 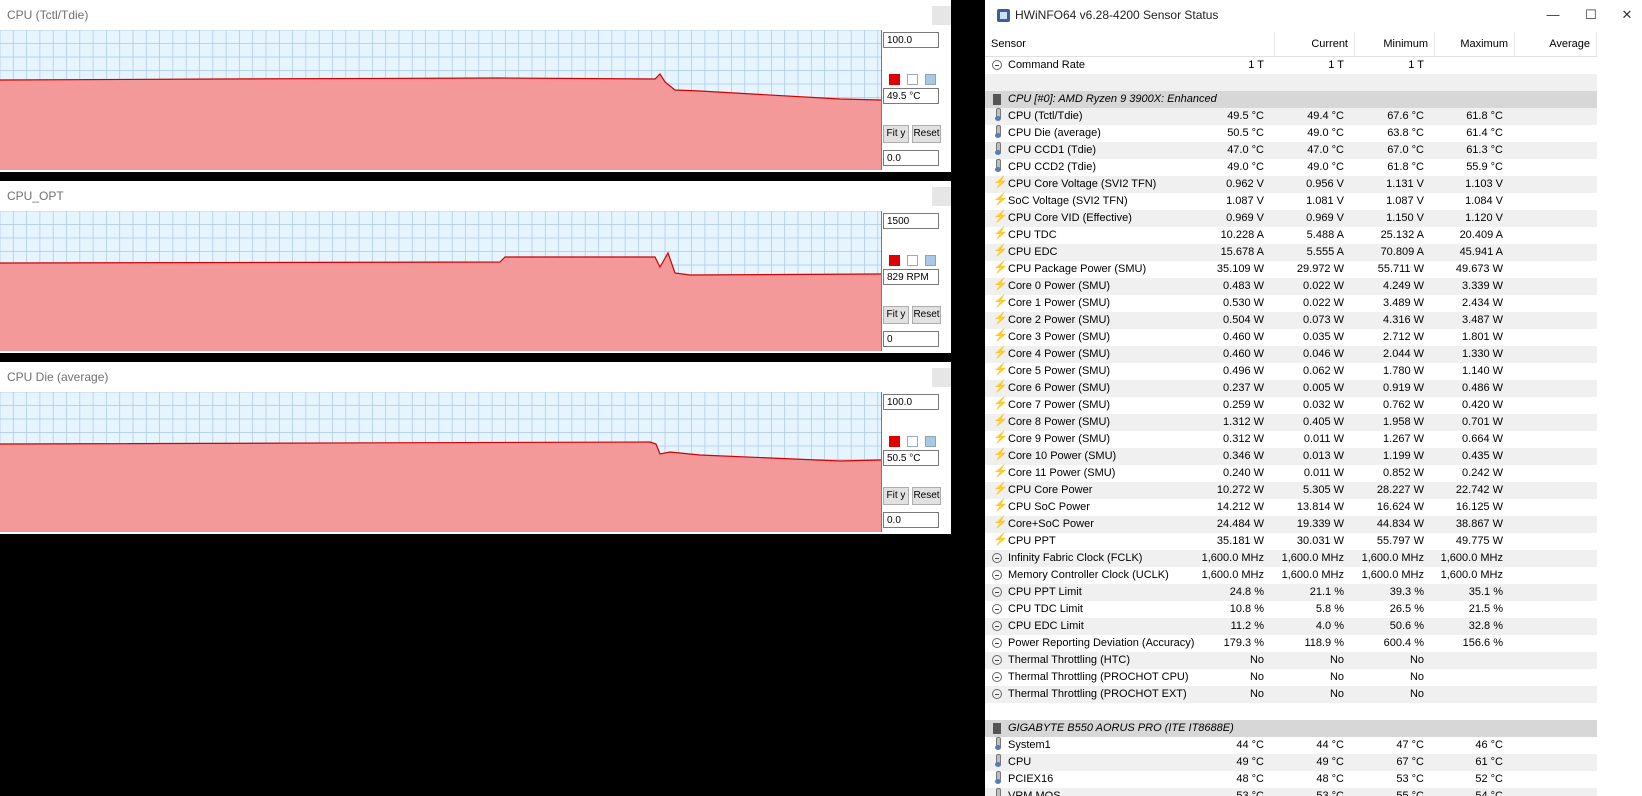 What do you see at coordinates (475, 267) in the screenshot?
I see `graph-window-cpu-opt: CPU_OPT 1500 829 RPM Fit y Reset 0` at bounding box center [475, 267].